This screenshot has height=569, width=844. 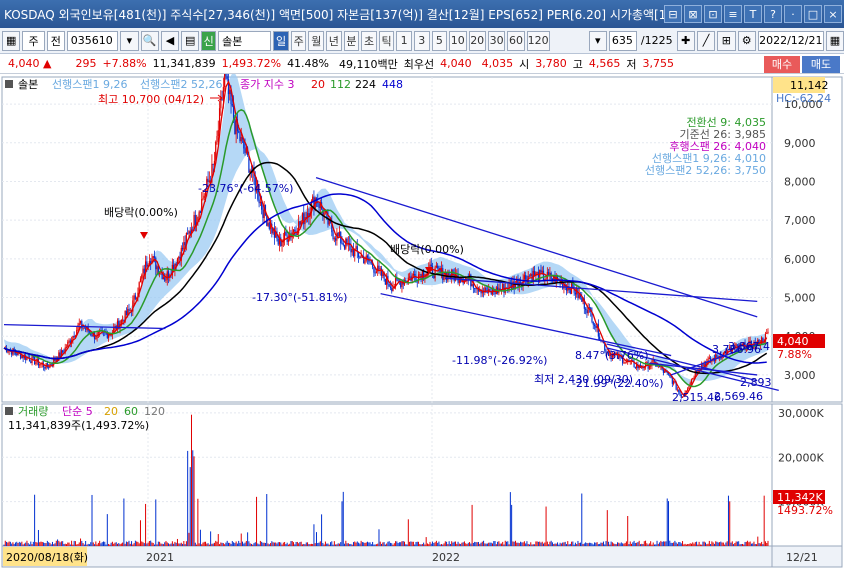 What do you see at coordinates (800, 143) in the screenshot?
I see `price-tick-label: 9,000` at bounding box center [800, 143].